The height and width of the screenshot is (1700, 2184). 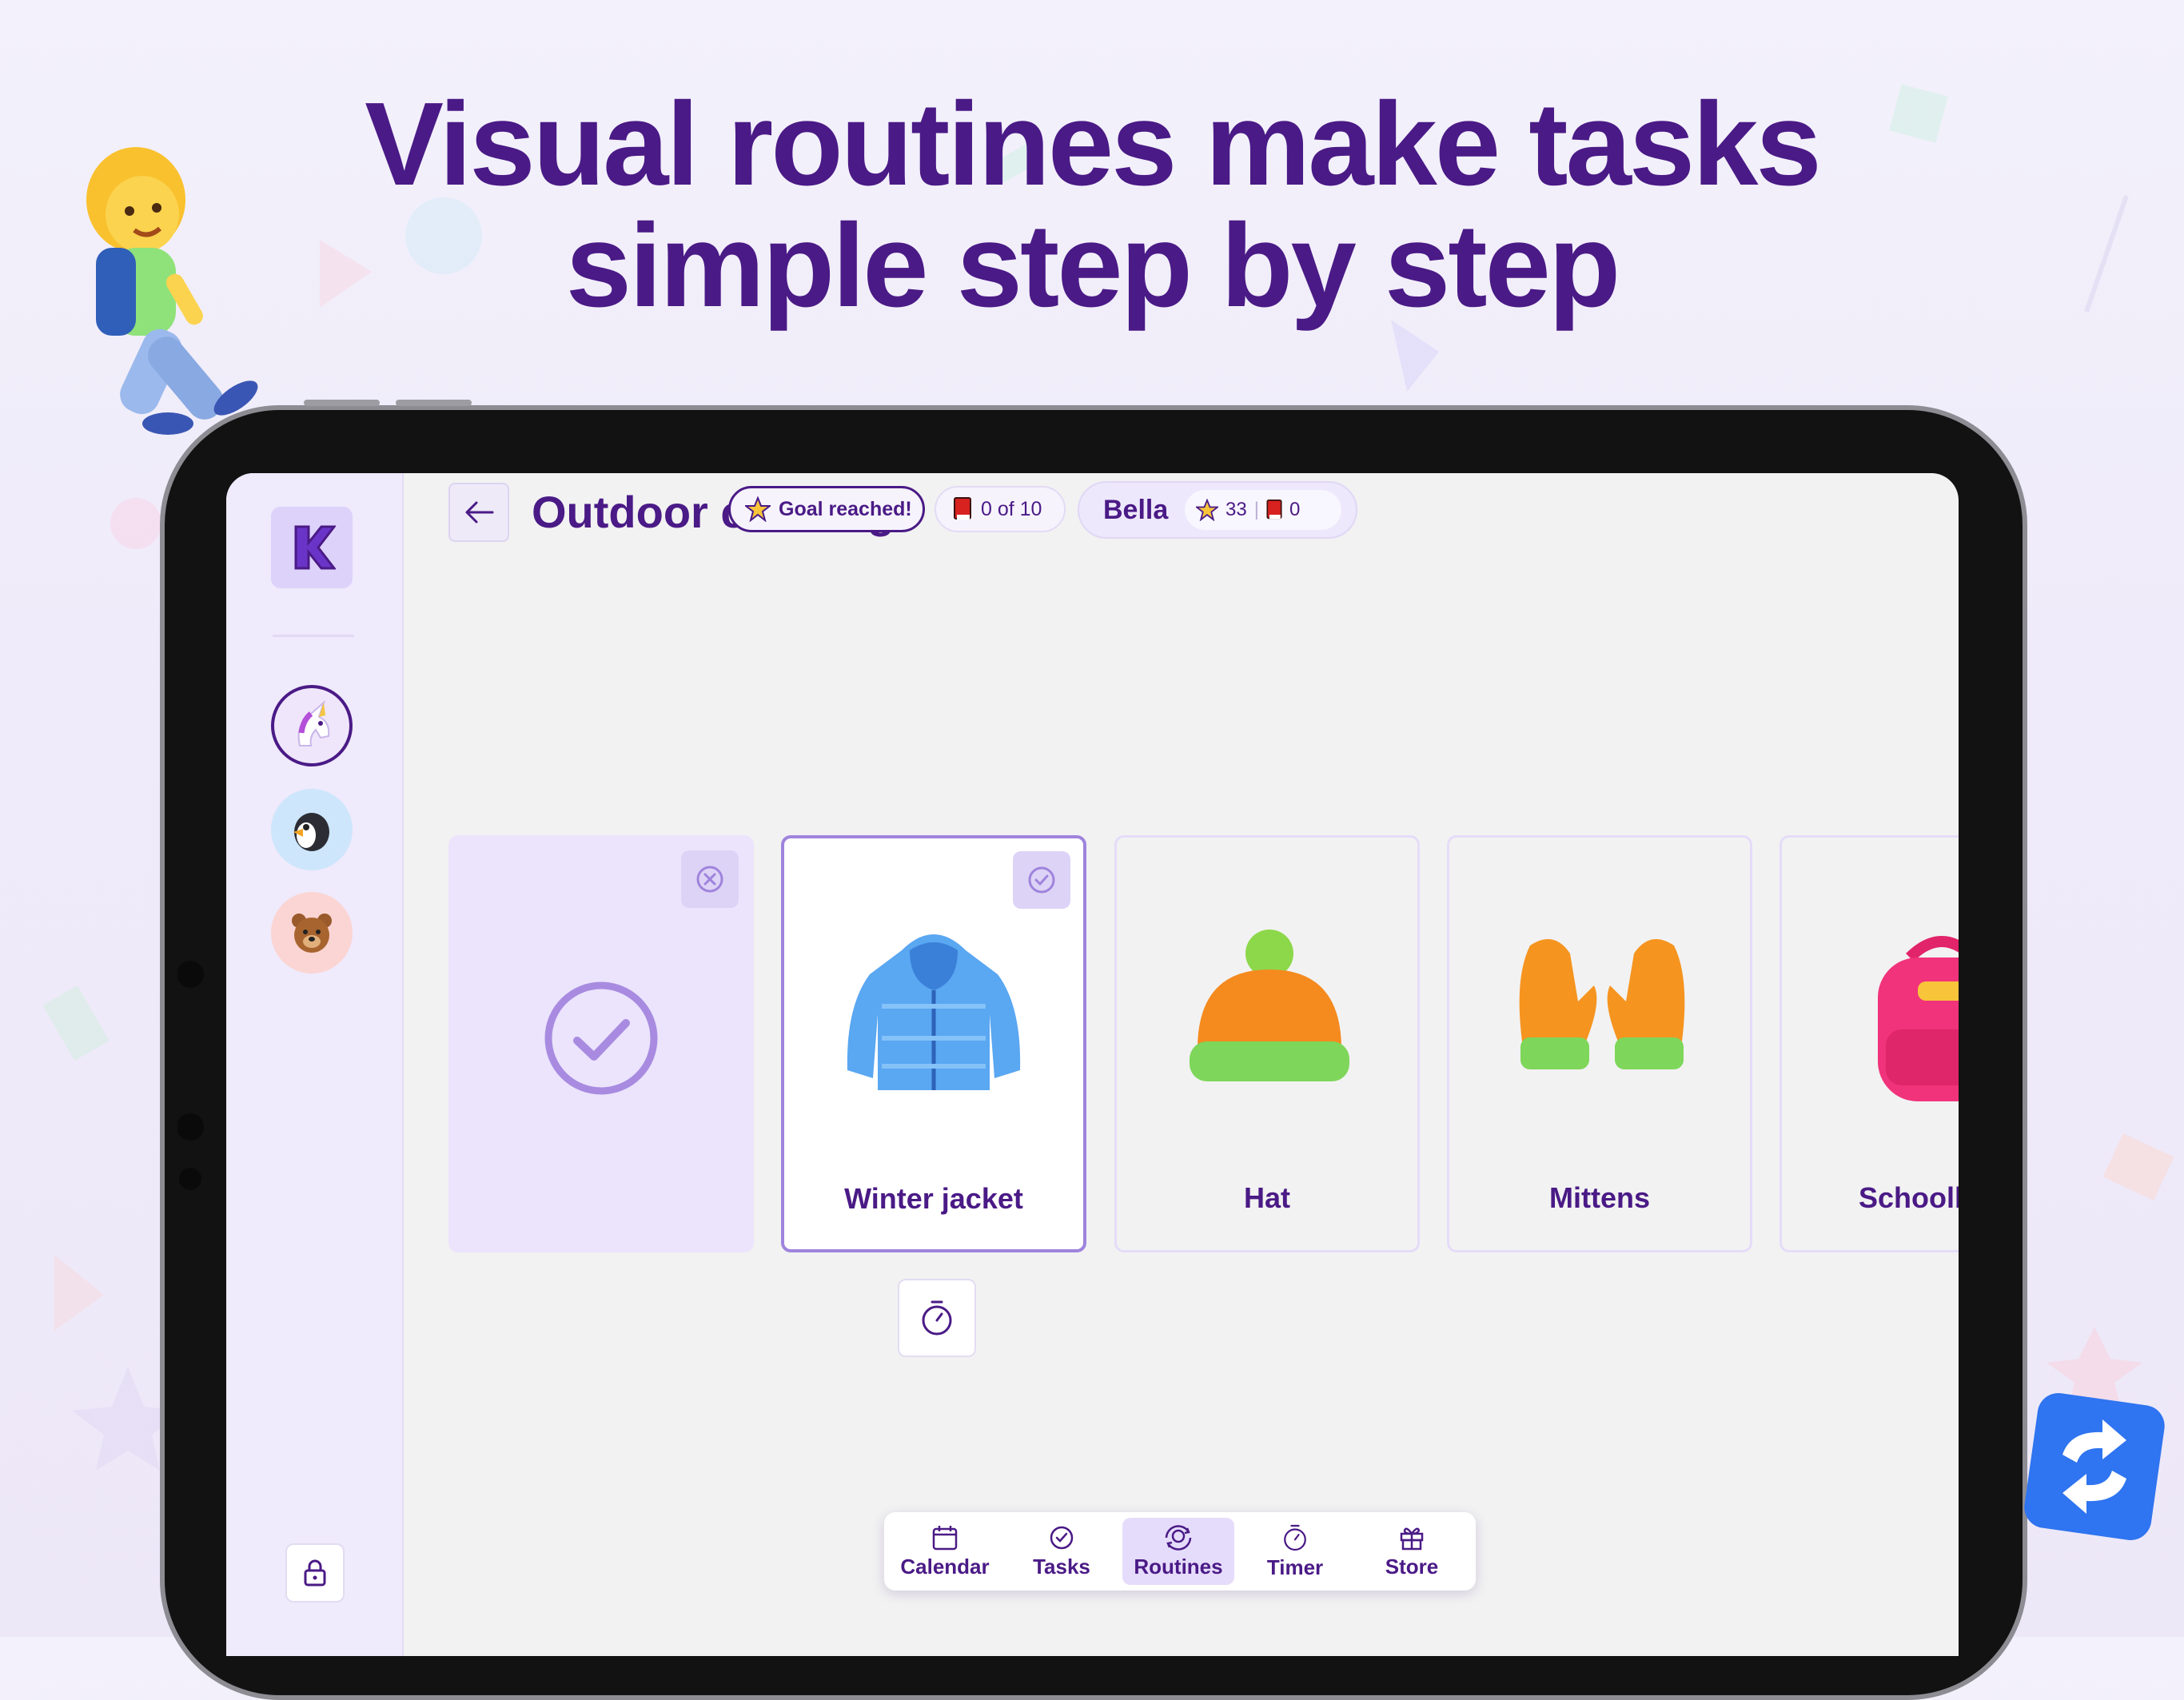 What do you see at coordinates (934, 1012) in the screenshot?
I see `jacket-icon` at bounding box center [934, 1012].